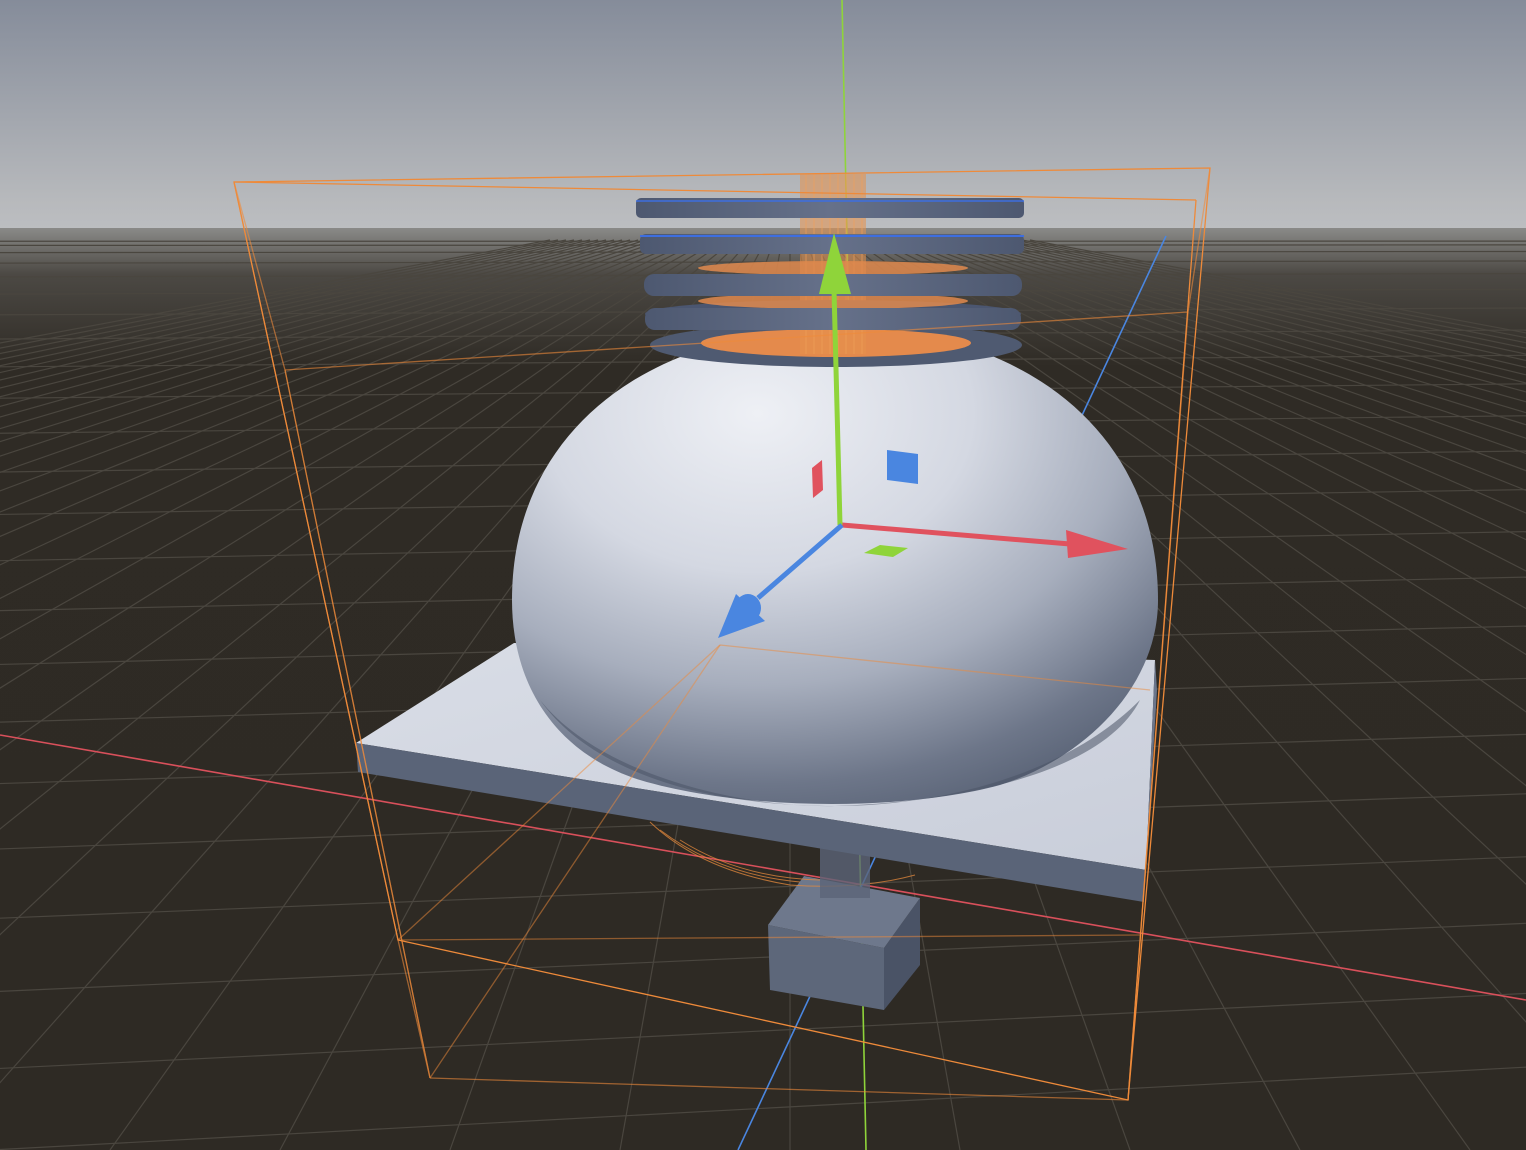  What do you see at coordinates (902, 467) in the screenshot?
I see `gizmo-plane-xy-handle` at bounding box center [902, 467].